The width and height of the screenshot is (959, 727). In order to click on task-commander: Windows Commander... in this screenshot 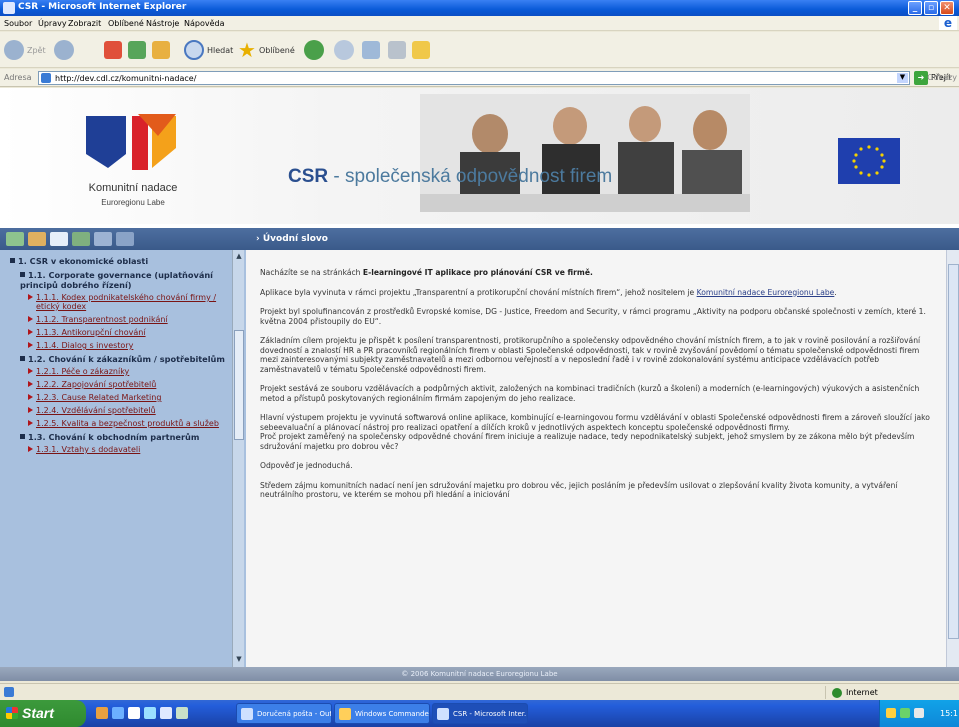, I will do `click(382, 713)`.